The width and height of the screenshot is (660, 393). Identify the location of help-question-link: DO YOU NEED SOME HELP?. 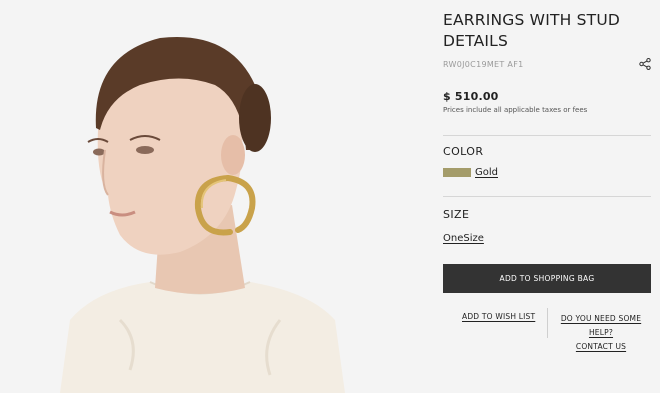
(601, 326).